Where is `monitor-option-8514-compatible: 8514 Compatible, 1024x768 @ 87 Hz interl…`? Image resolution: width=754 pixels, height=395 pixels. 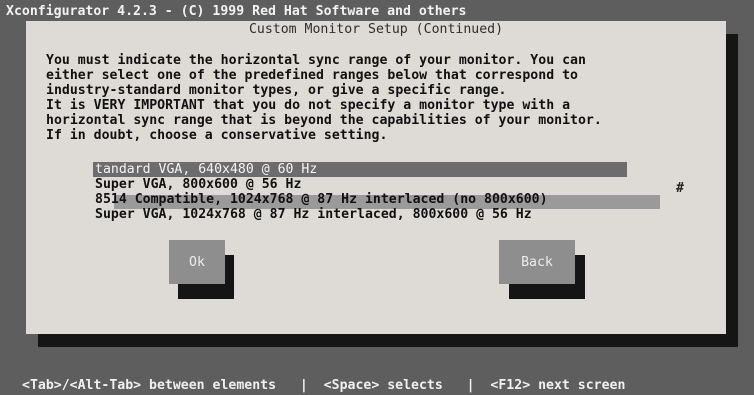
monitor-option-8514-compatible: 8514 Compatible, 1024x768 @ 87 Hz interl… is located at coordinates (413, 199).